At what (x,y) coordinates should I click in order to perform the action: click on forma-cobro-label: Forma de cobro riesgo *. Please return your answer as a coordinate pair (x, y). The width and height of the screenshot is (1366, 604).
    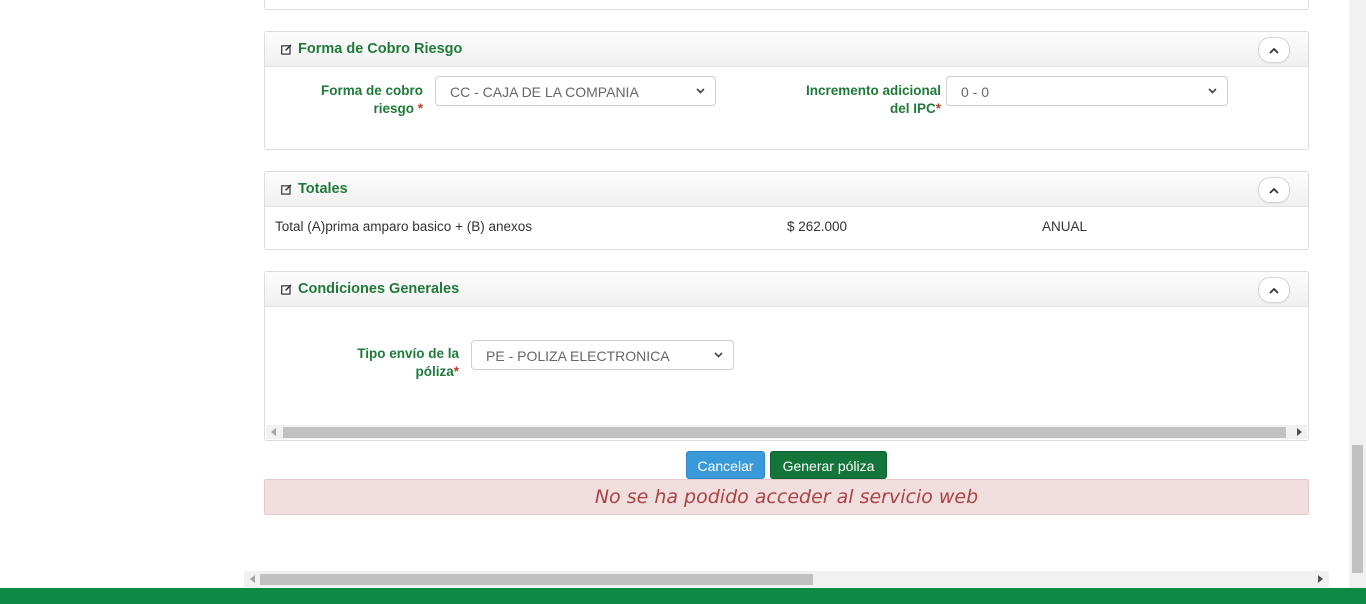
    Looking at the image, I should click on (364, 100).